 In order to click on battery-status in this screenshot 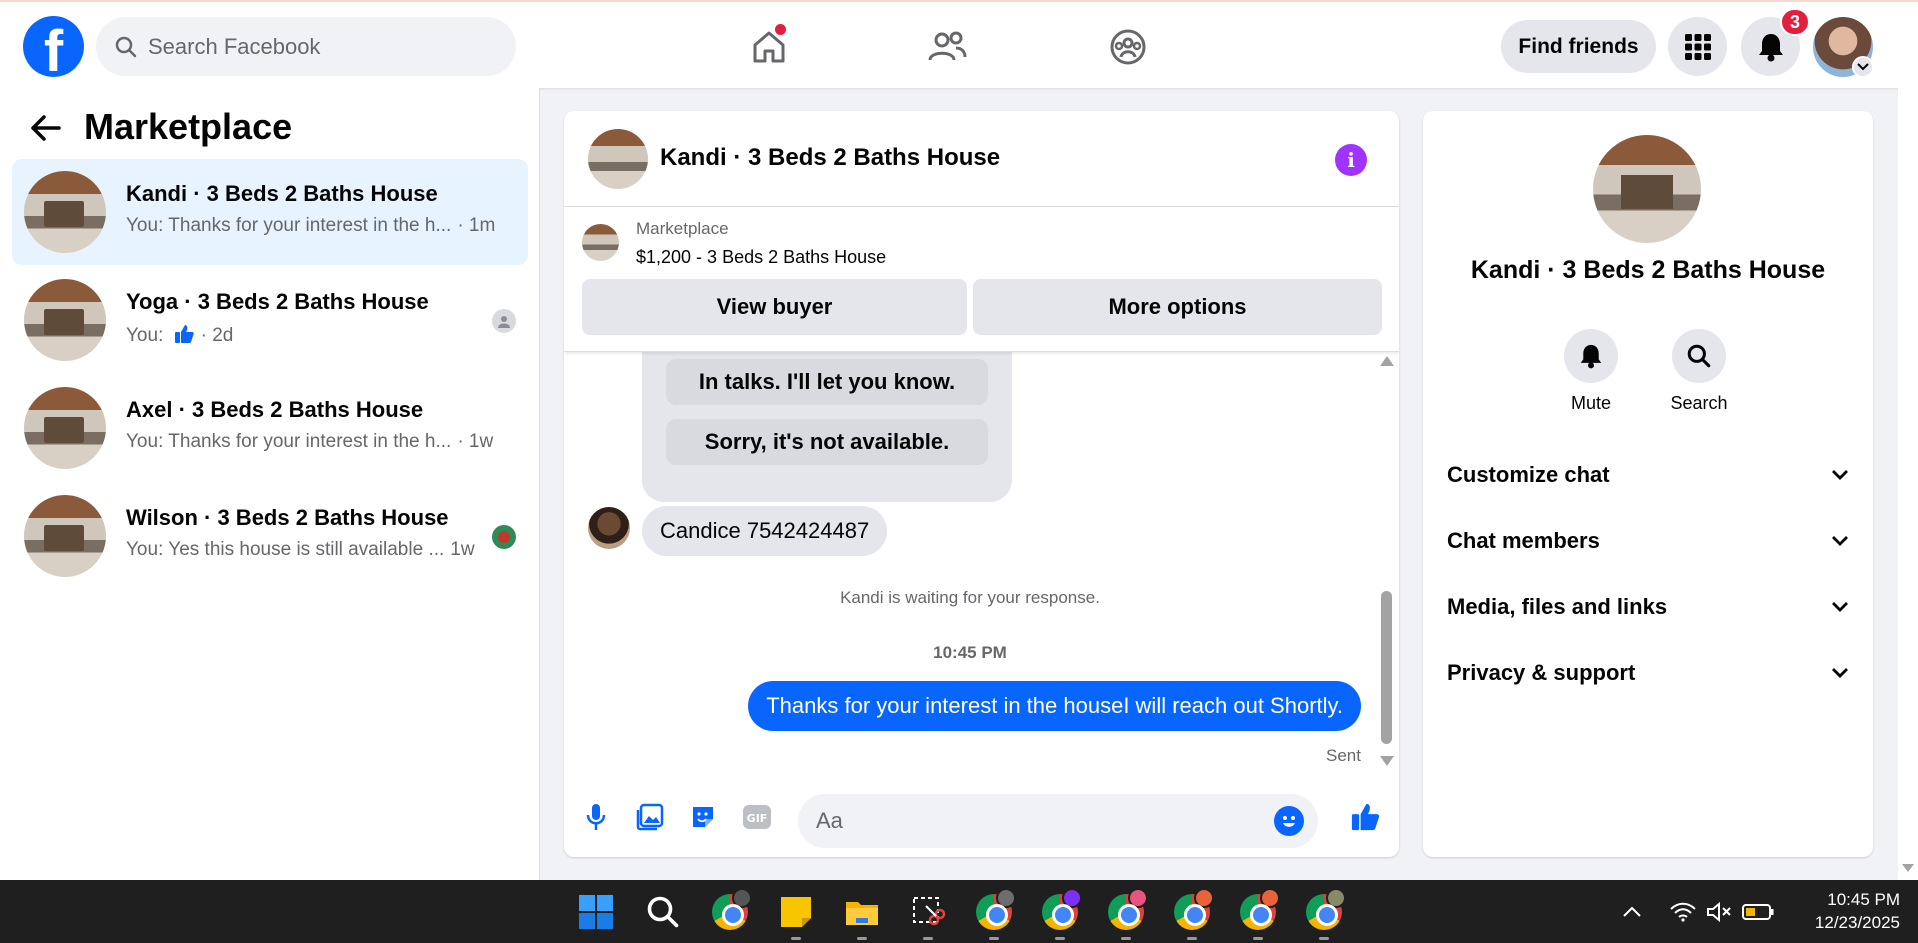, I will do `click(1758, 911)`.